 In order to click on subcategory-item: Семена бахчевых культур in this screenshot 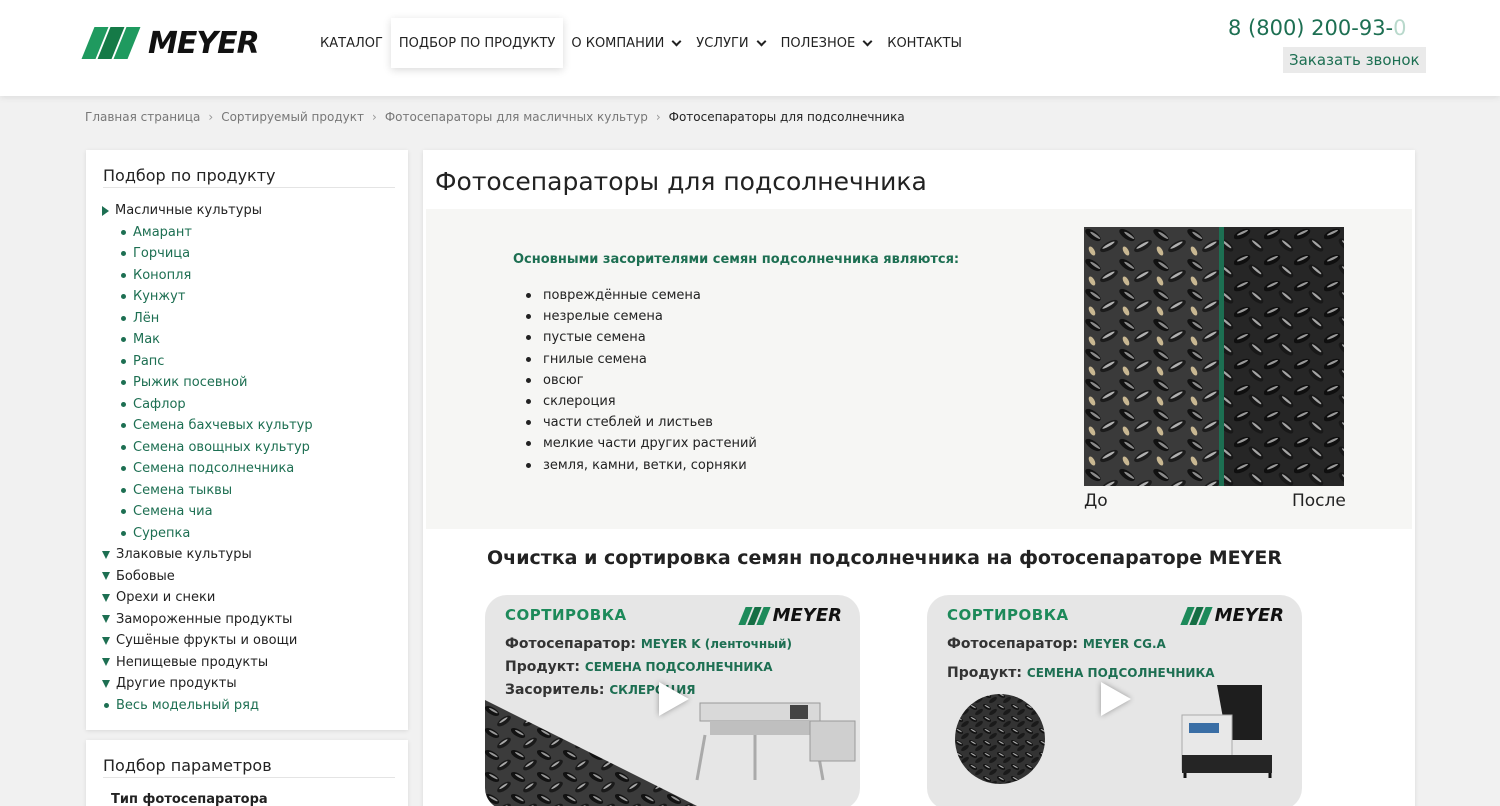, I will do `click(252, 426)`.